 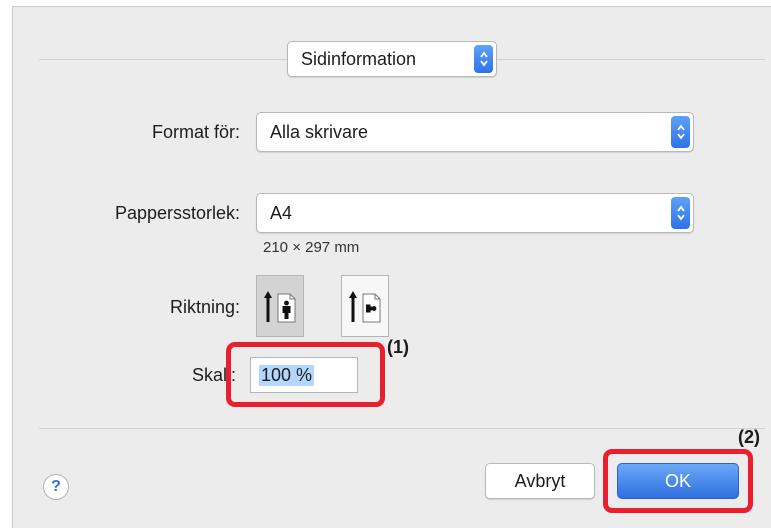 I want to click on landscape-orientation-icon, so click(x=365, y=307).